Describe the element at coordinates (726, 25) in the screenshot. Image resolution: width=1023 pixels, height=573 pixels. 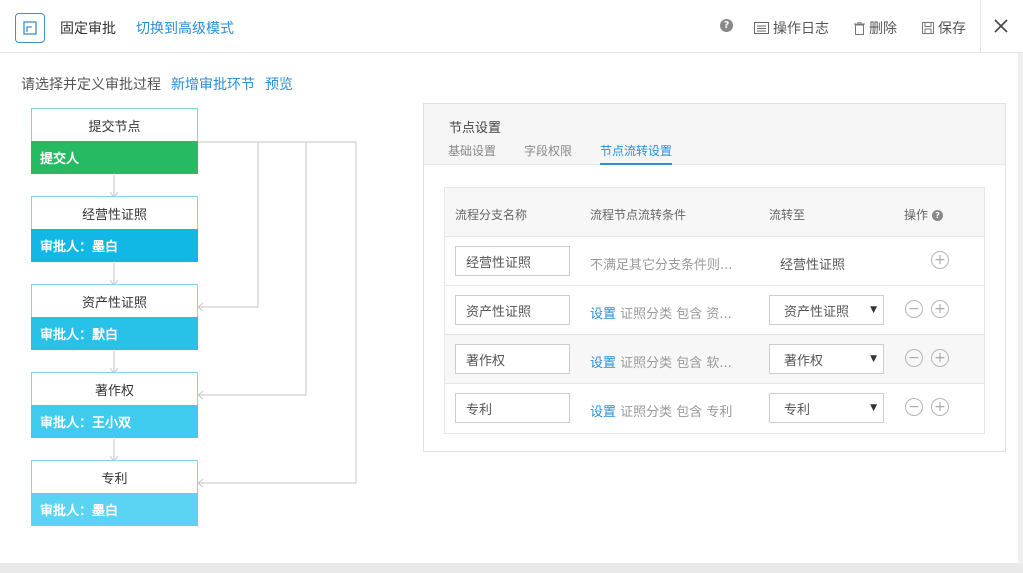
I see `help-icon: ?` at that location.